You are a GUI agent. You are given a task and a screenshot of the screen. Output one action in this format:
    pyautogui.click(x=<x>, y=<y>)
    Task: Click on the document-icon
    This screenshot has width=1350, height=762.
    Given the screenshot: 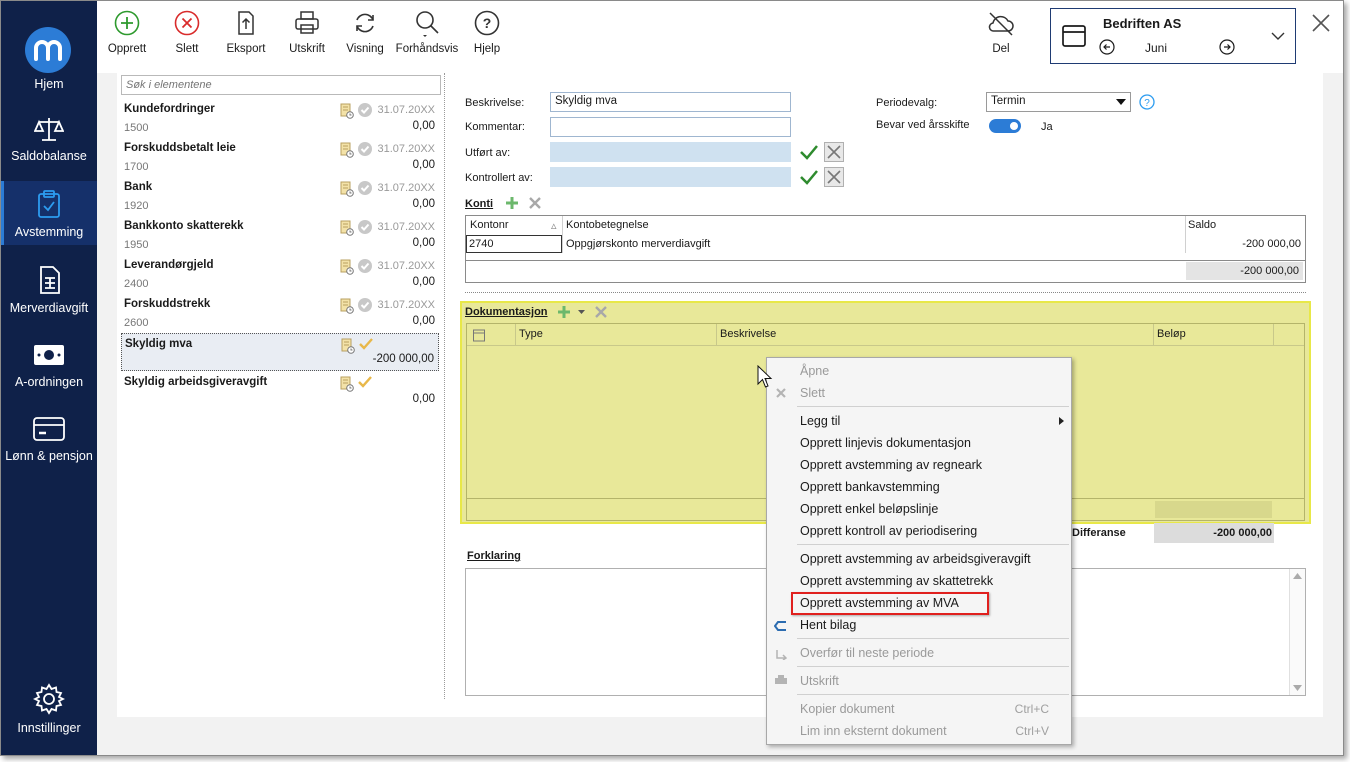 What is the action you would take?
    pyautogui.click(x=50, y=280)
    